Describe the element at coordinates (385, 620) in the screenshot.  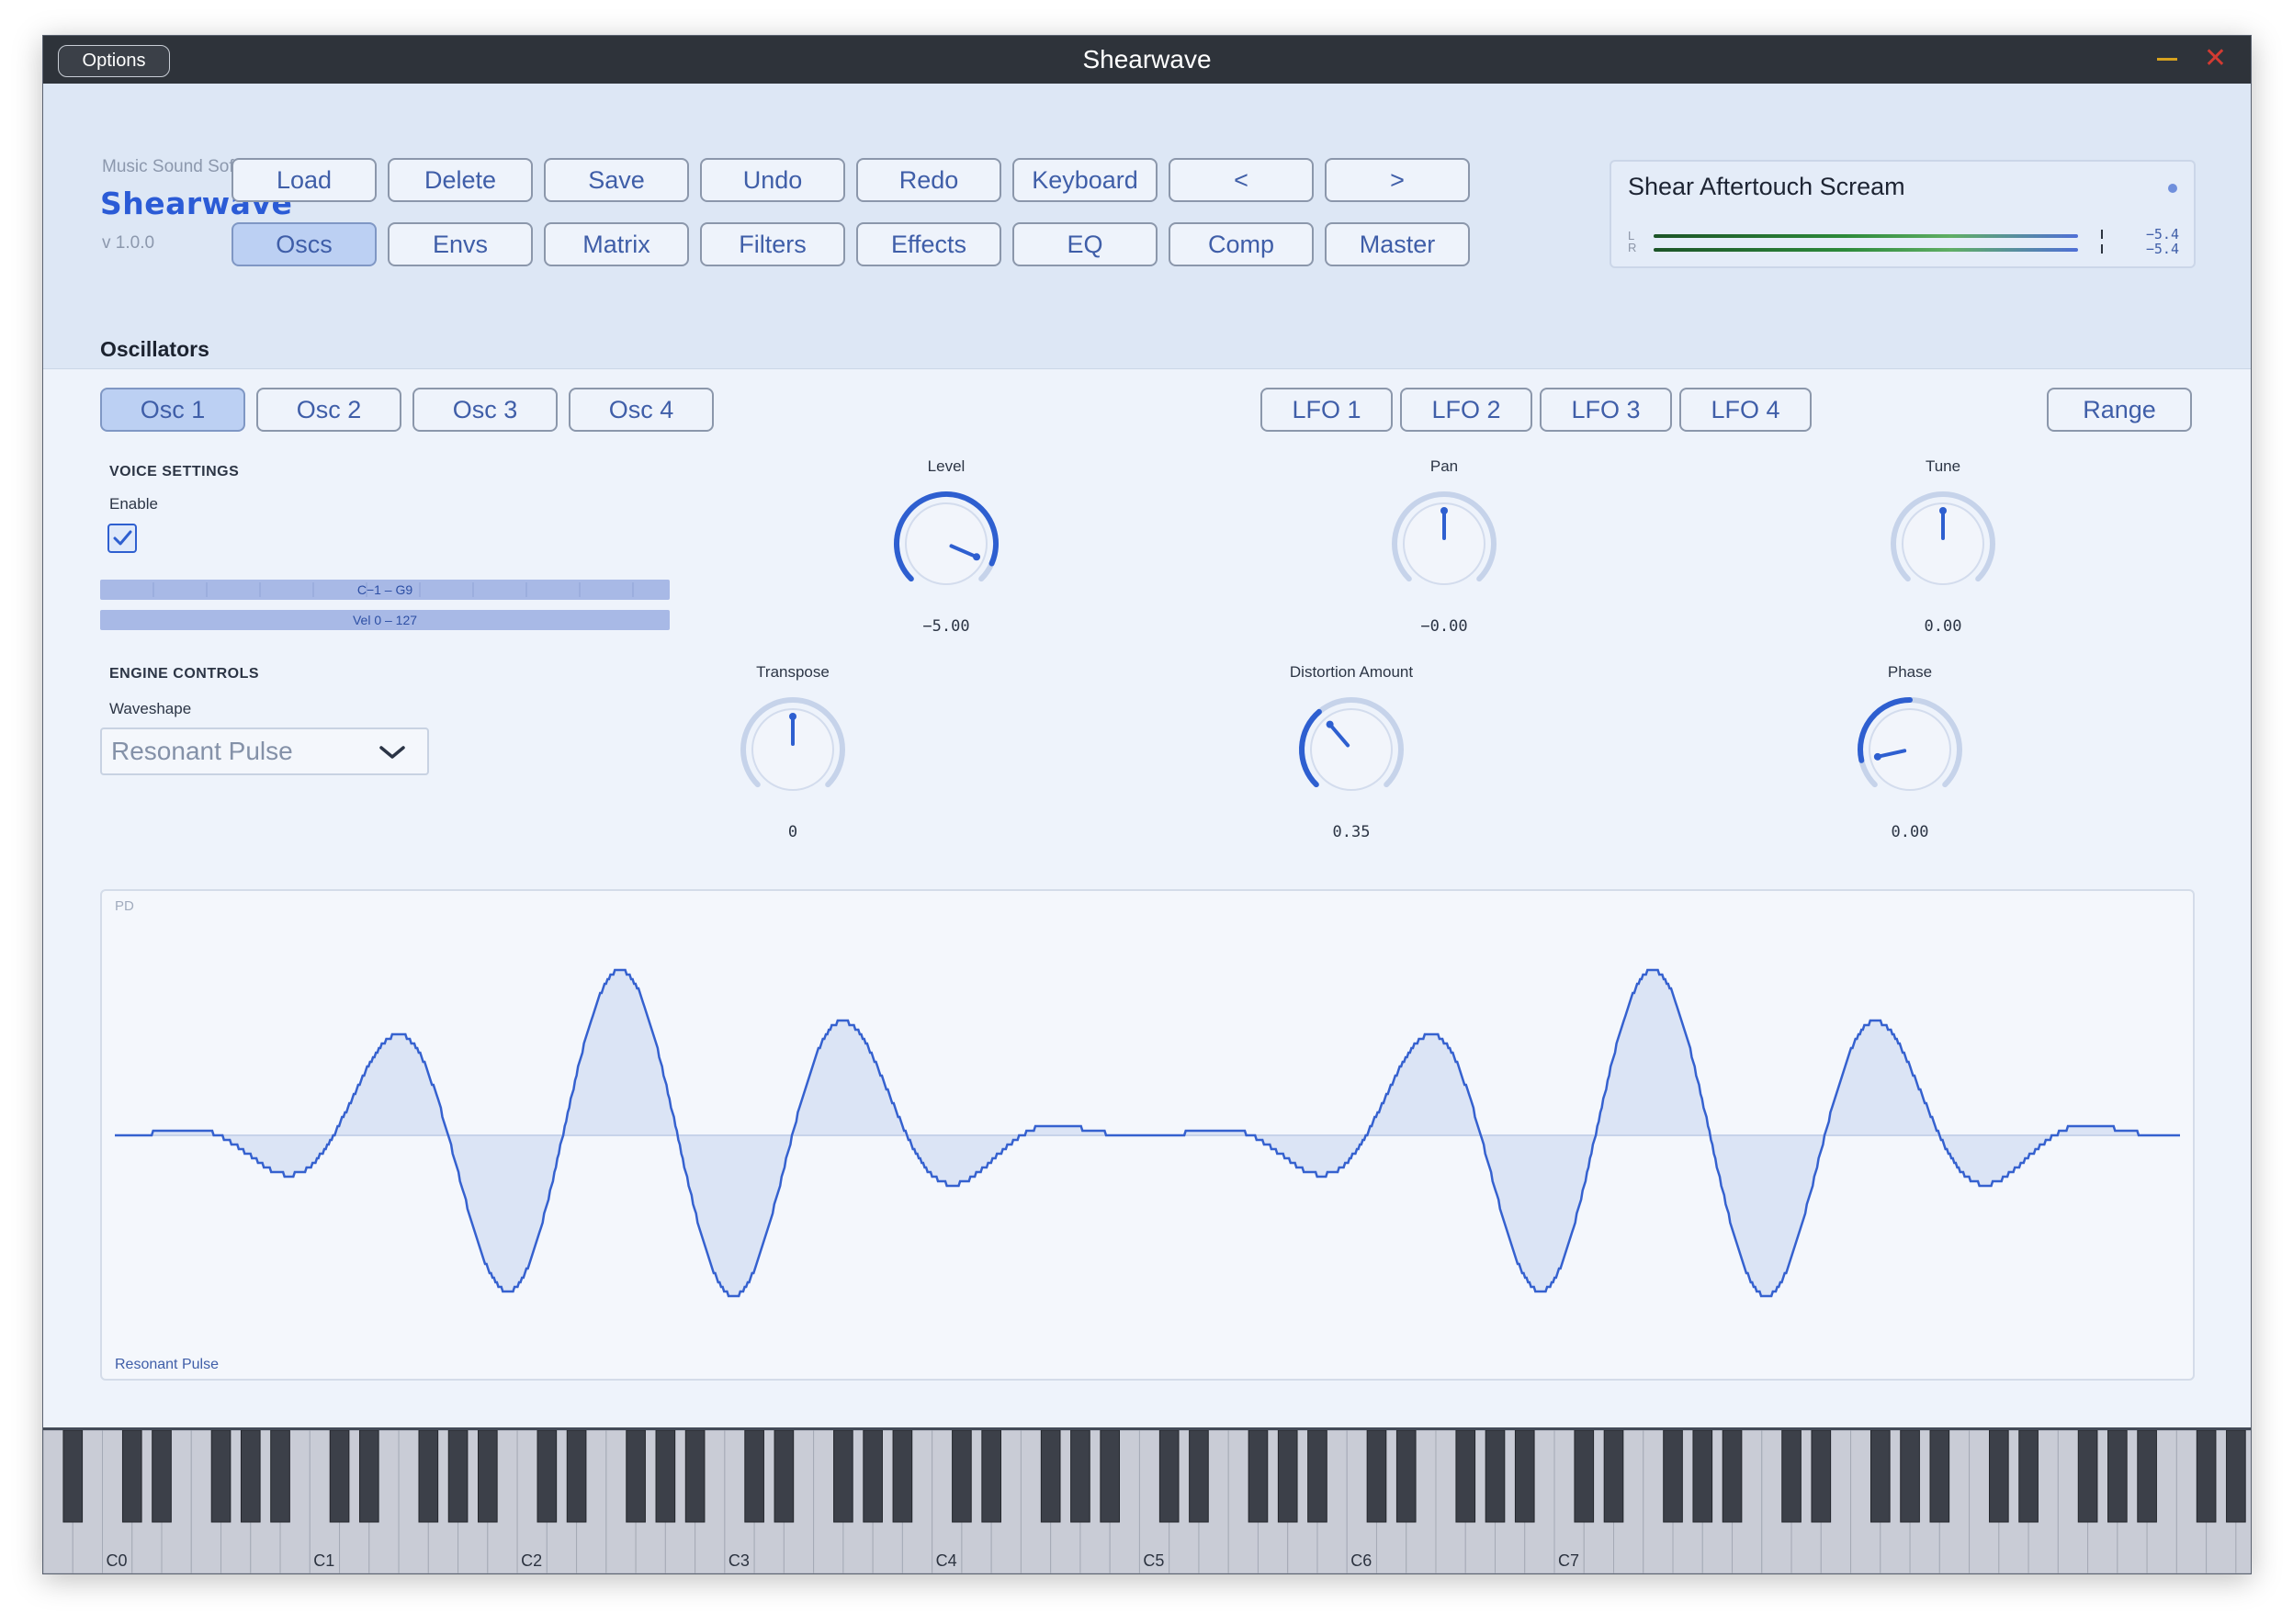
I see `velocity-range-bar: Vel 0 – 127` at that location.